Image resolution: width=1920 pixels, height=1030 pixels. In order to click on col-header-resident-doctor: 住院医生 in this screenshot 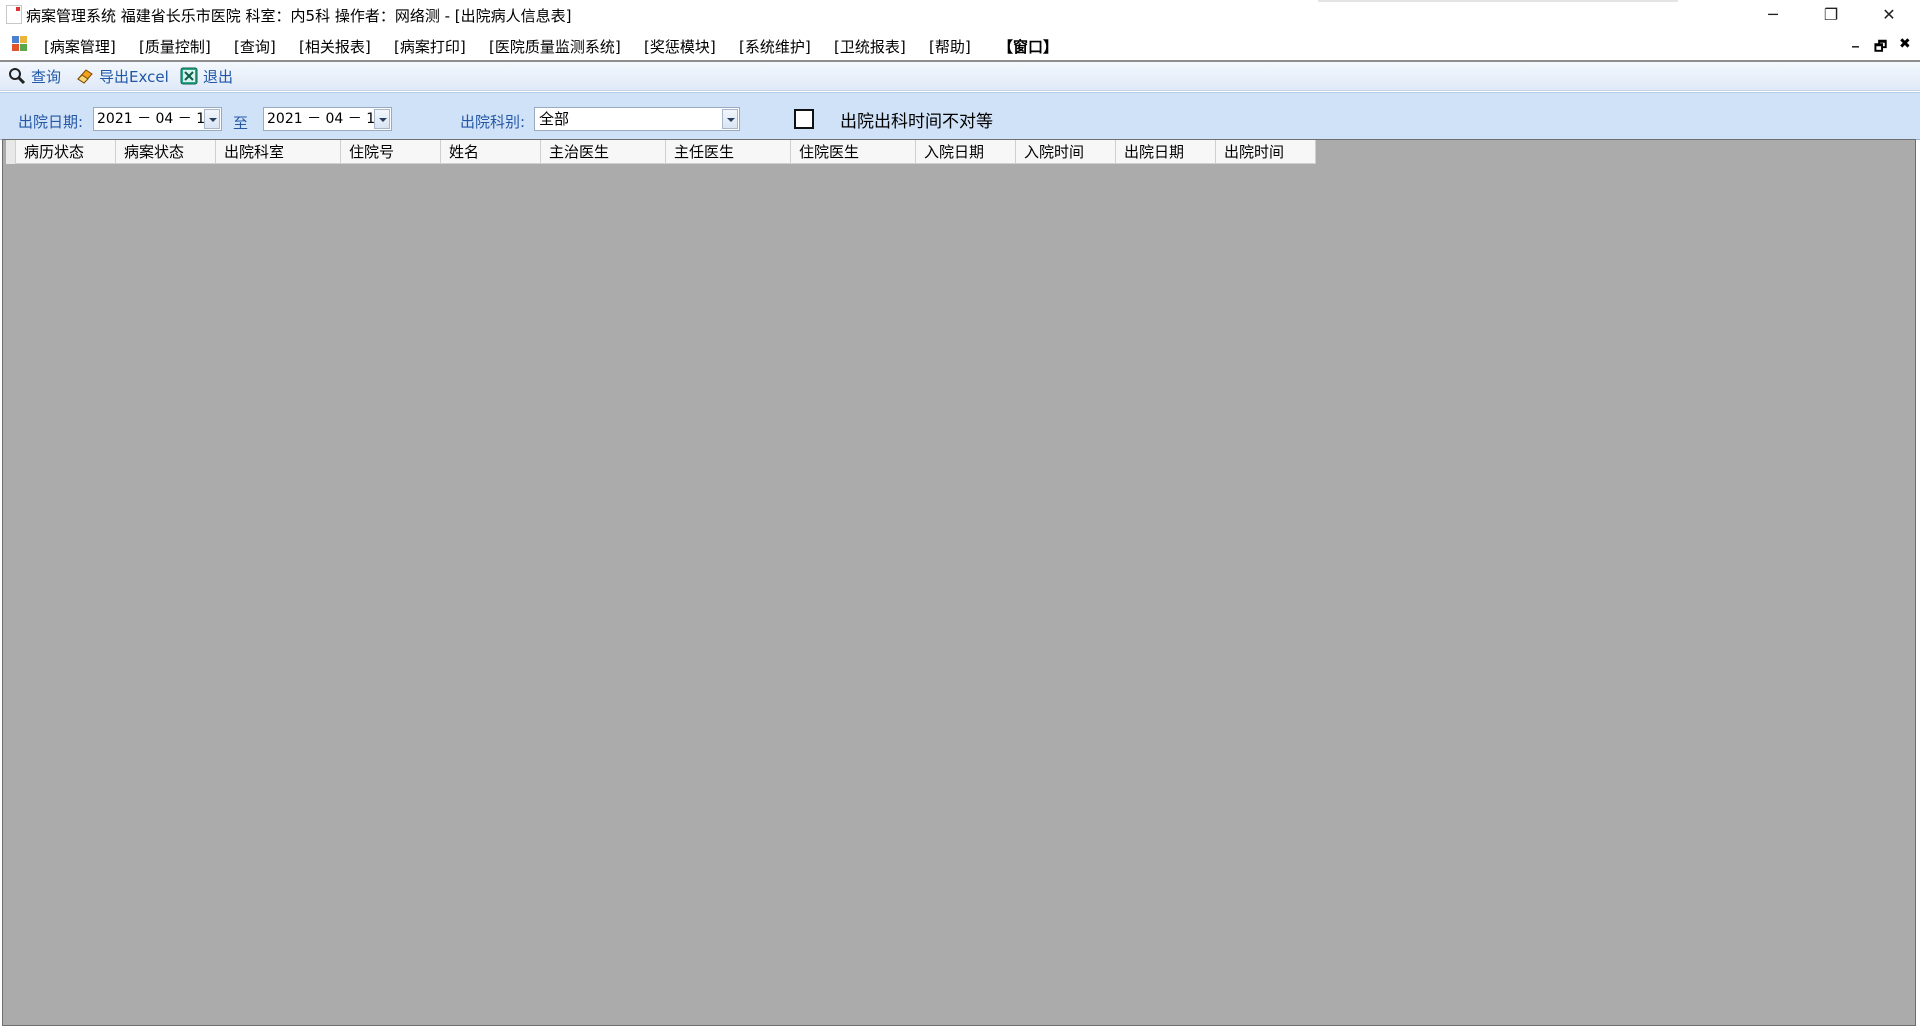, I will do `click(853, 152)`.